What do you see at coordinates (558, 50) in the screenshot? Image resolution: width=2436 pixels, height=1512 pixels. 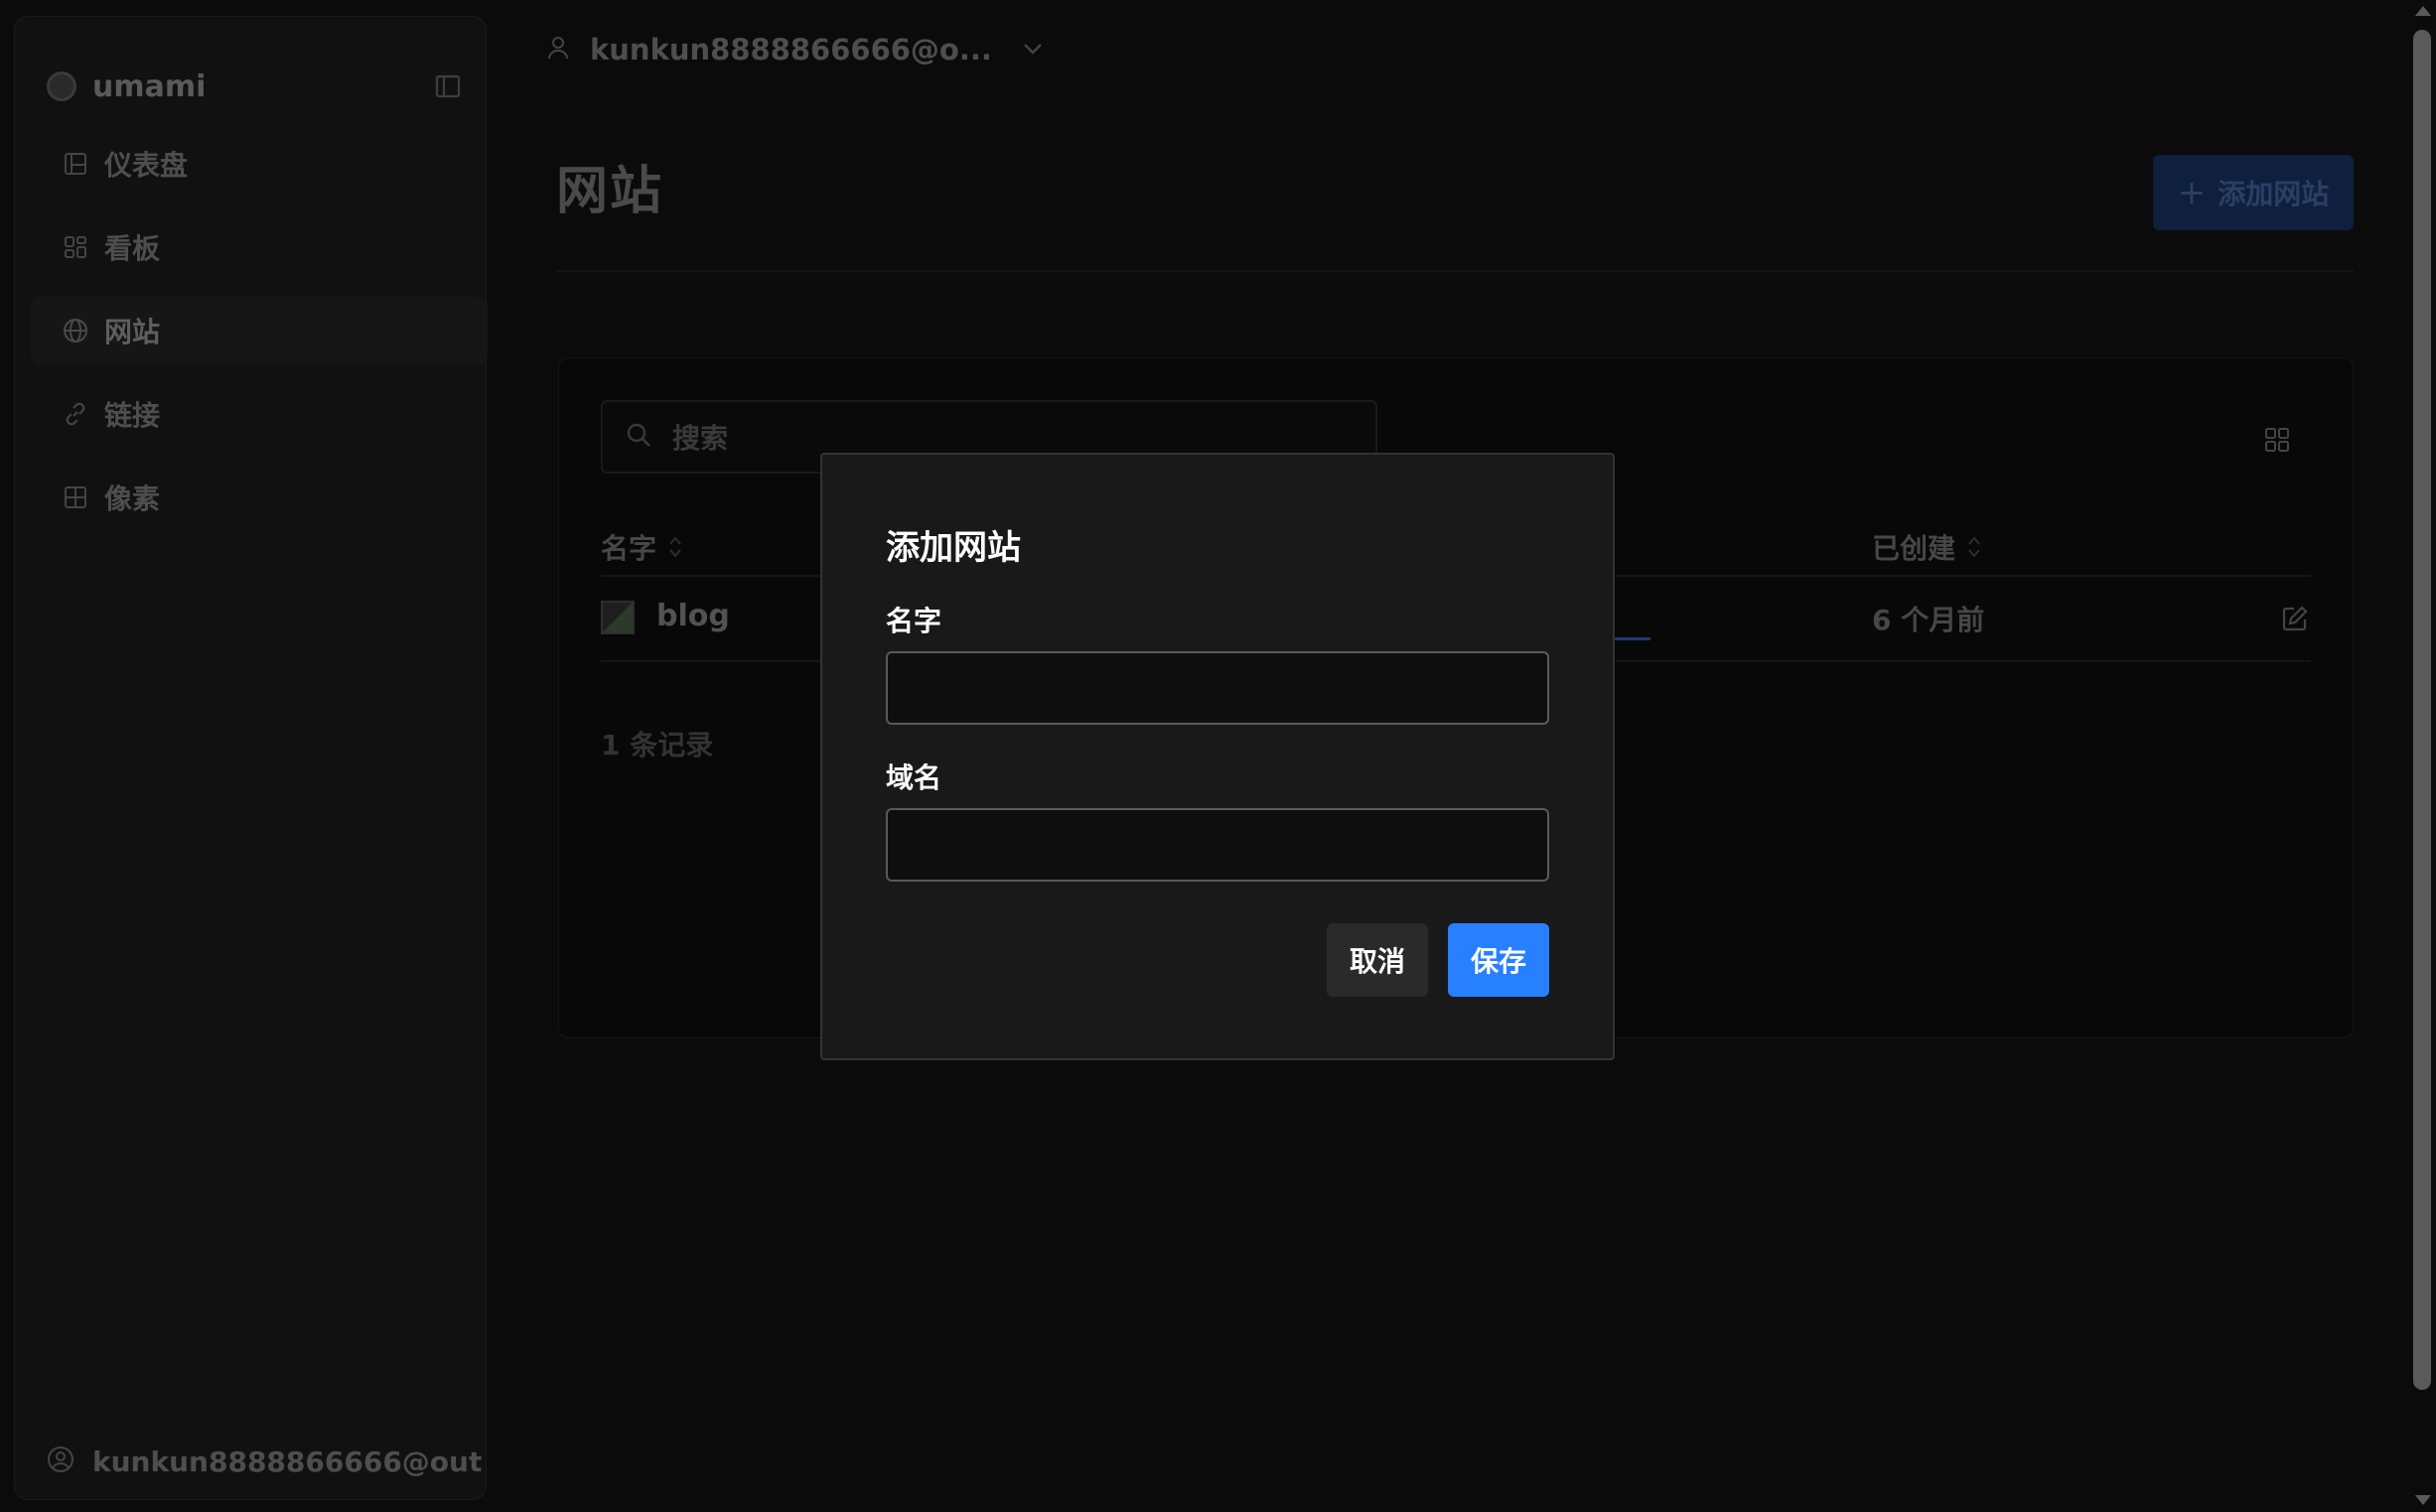 I see `user-icon` at bounding box center [558, 50].